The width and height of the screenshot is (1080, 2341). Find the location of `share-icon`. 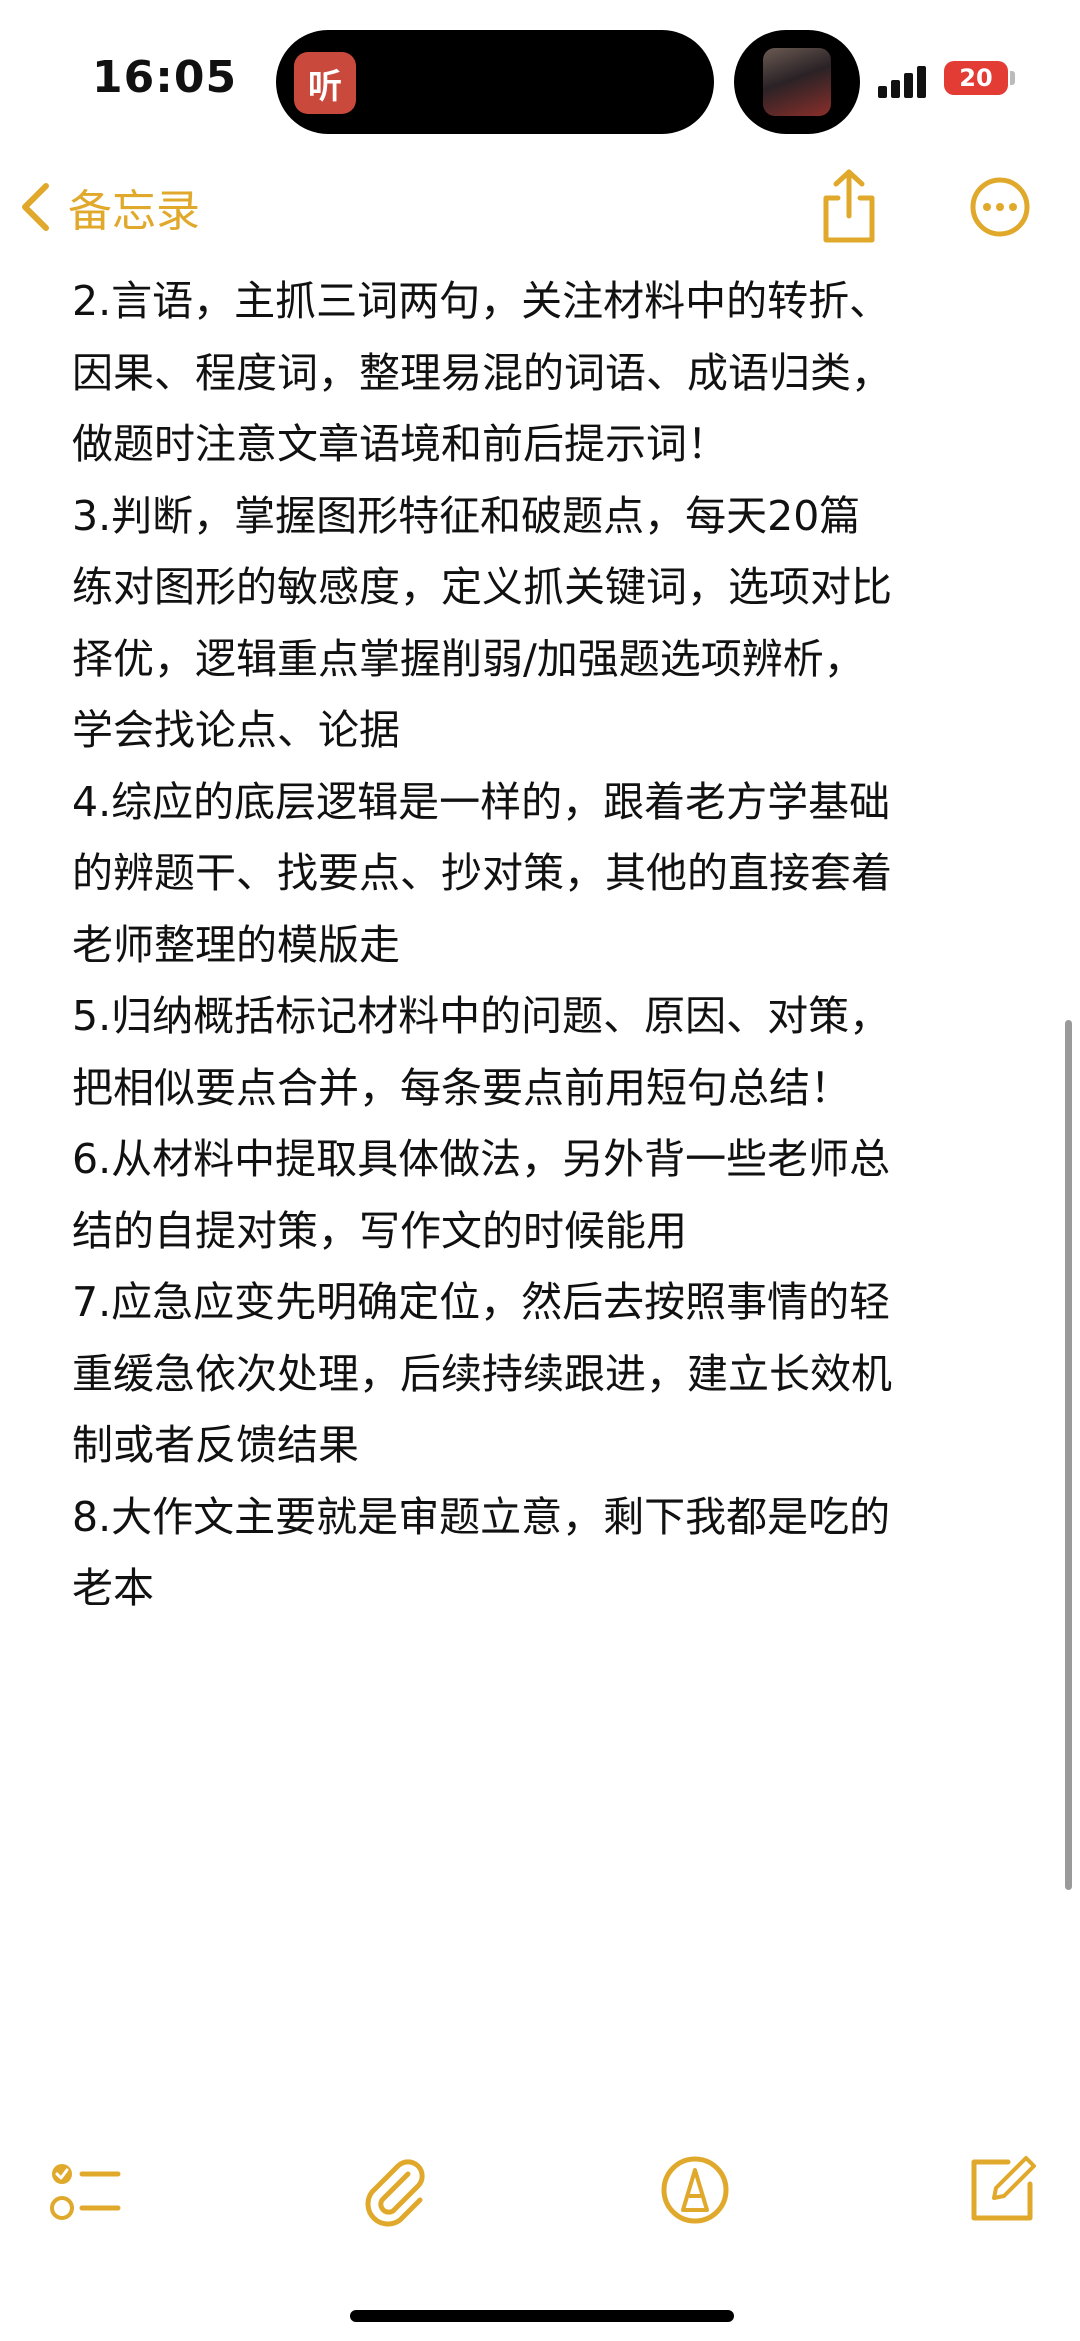

share-icon is located at coordinates (849, 206).